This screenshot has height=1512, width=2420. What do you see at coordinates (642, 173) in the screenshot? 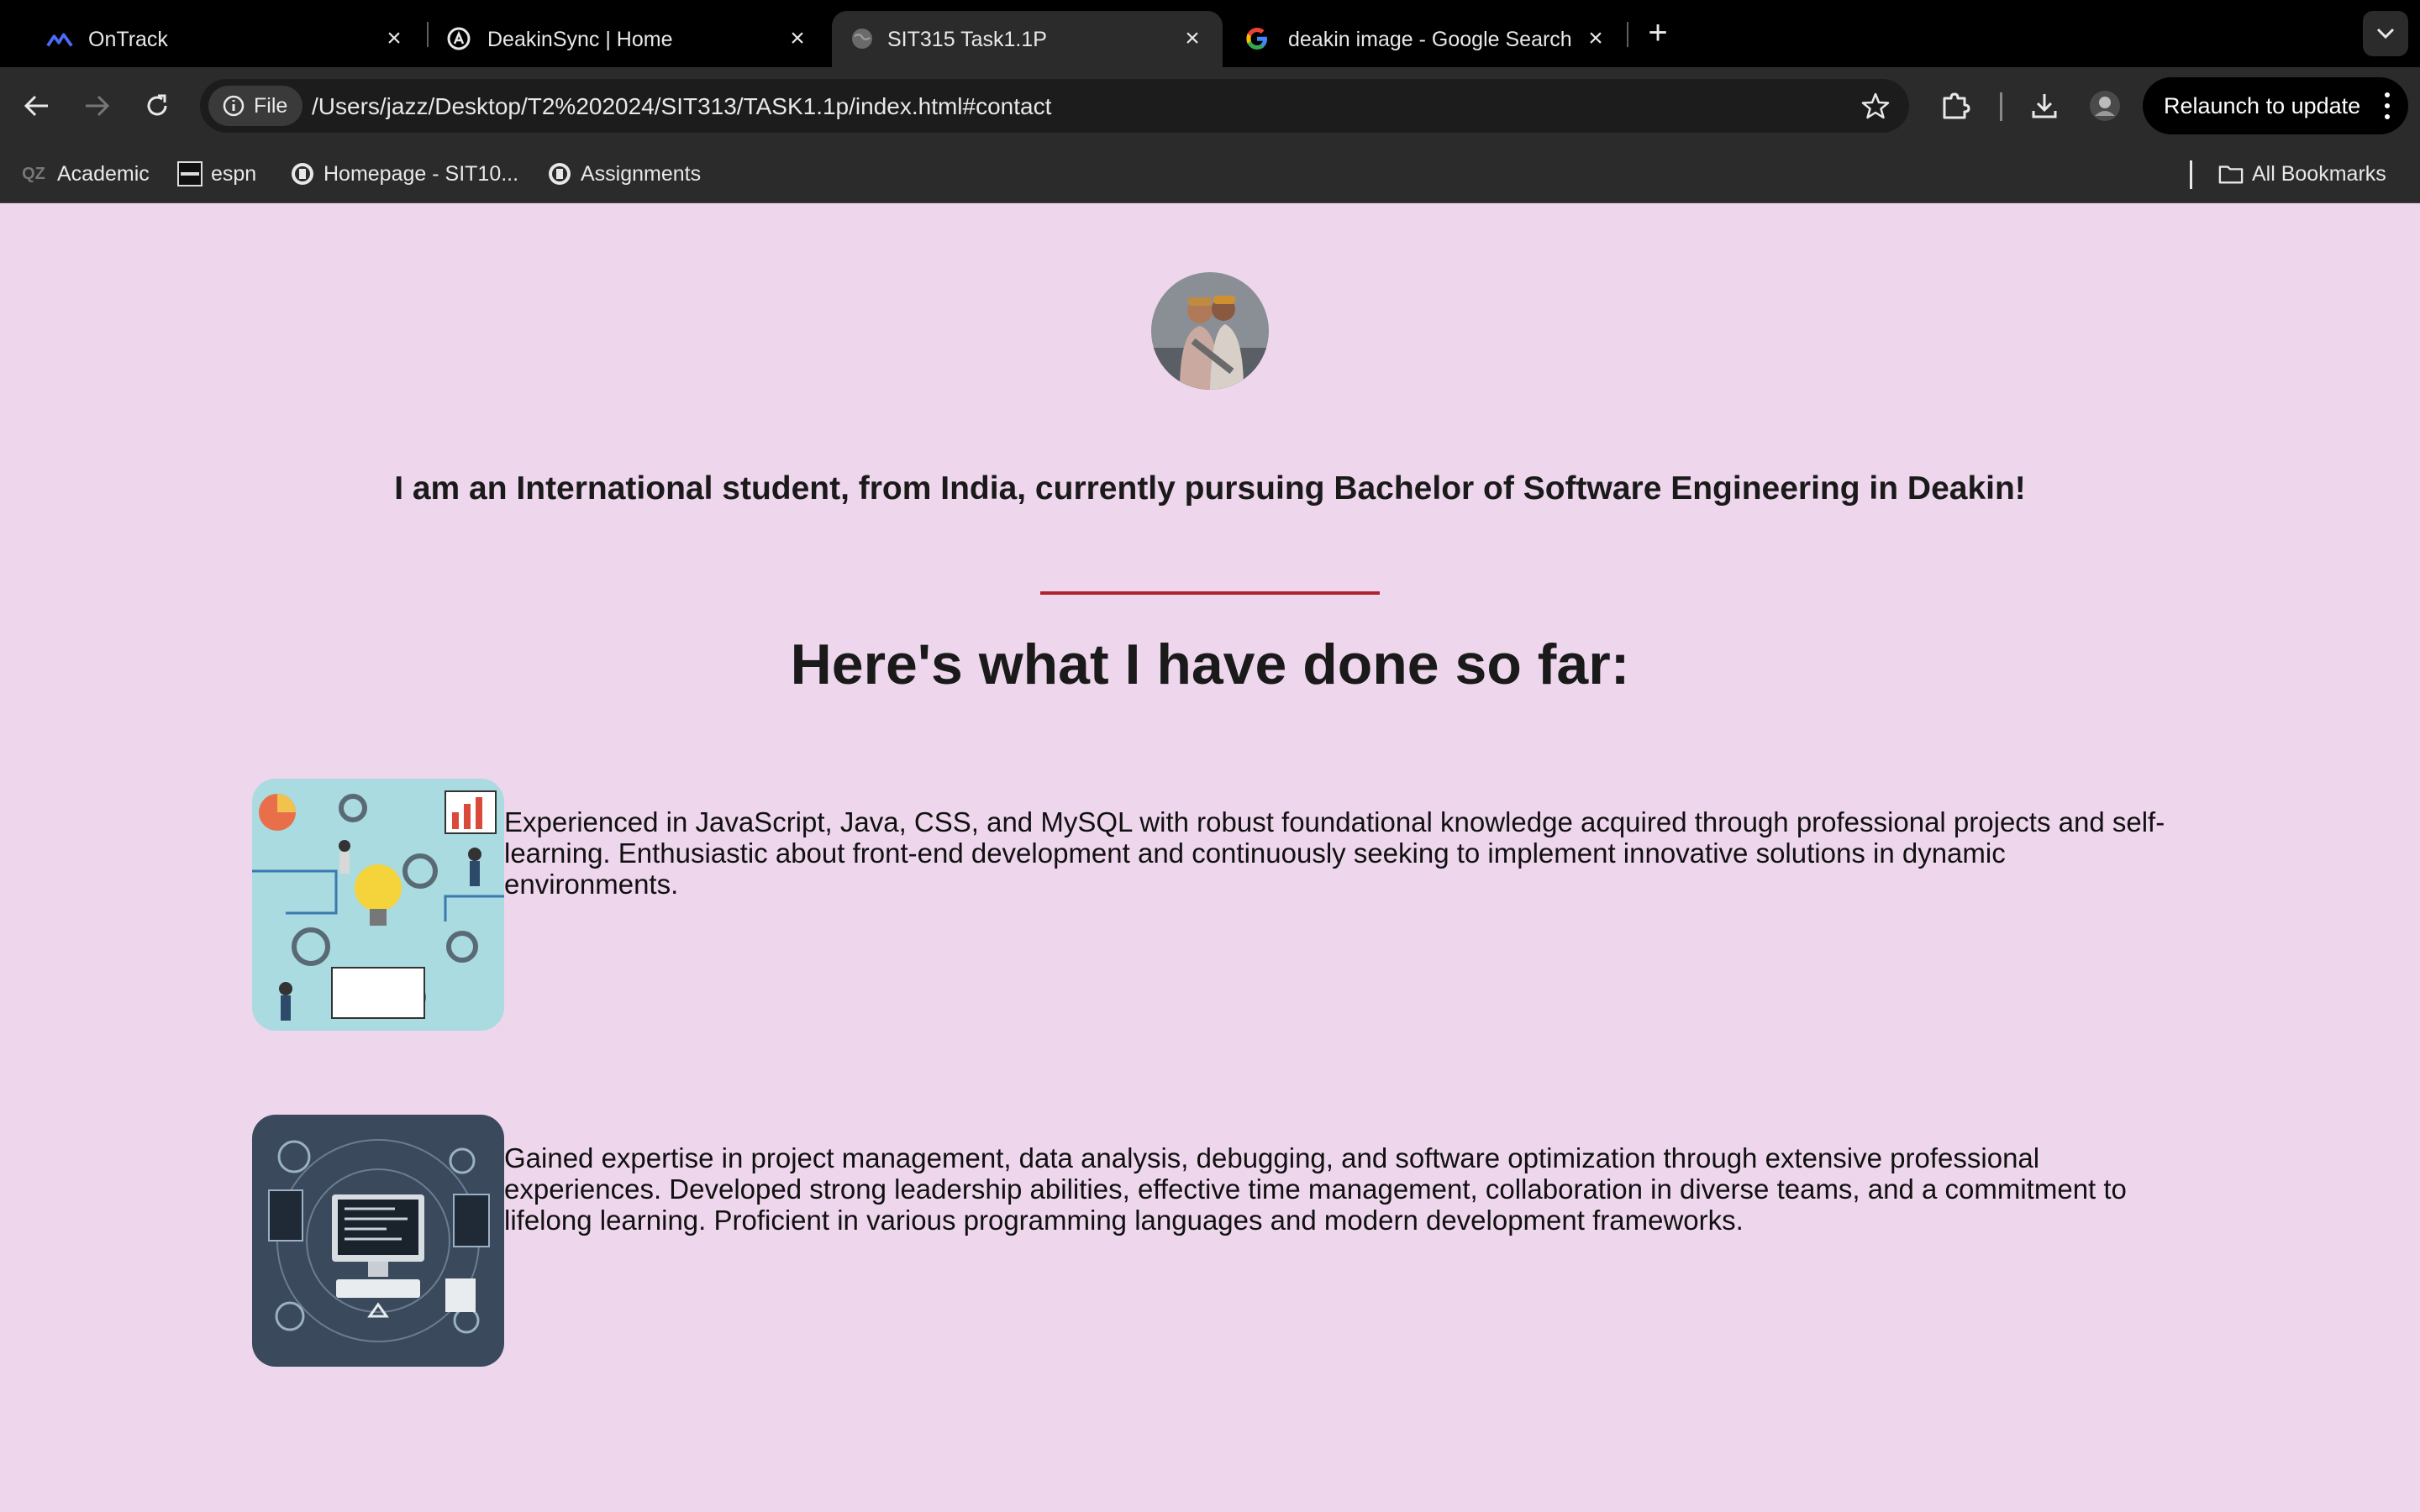
I see `bookmark-label: Assignments` at bounding box center [642, 173].